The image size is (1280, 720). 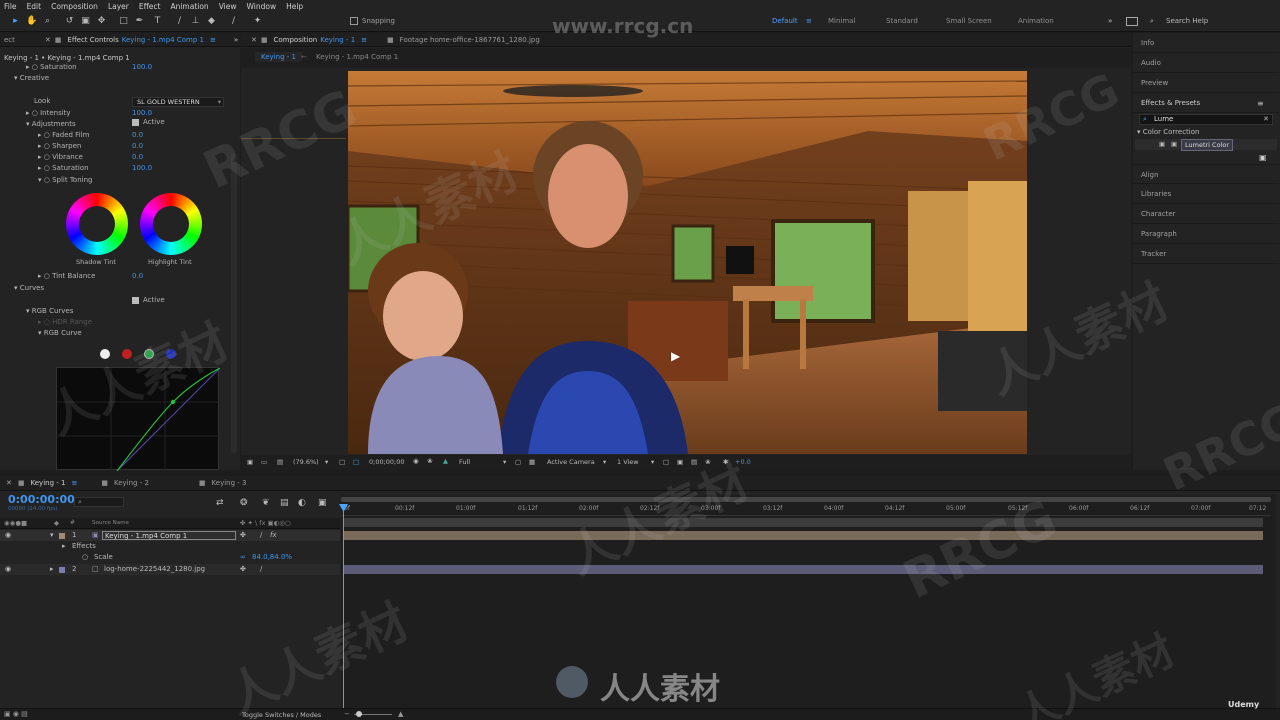 I want to click on quality-switch-icon: ∕, so click(x=261, y=569).